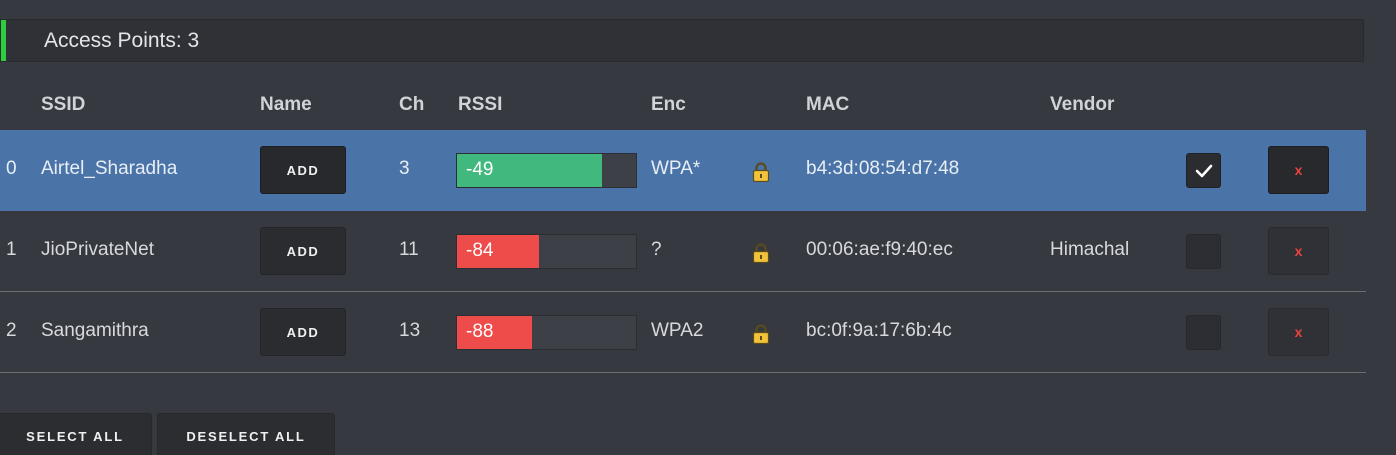  I want to click on rssi-meter: -88, so click(546, 332).